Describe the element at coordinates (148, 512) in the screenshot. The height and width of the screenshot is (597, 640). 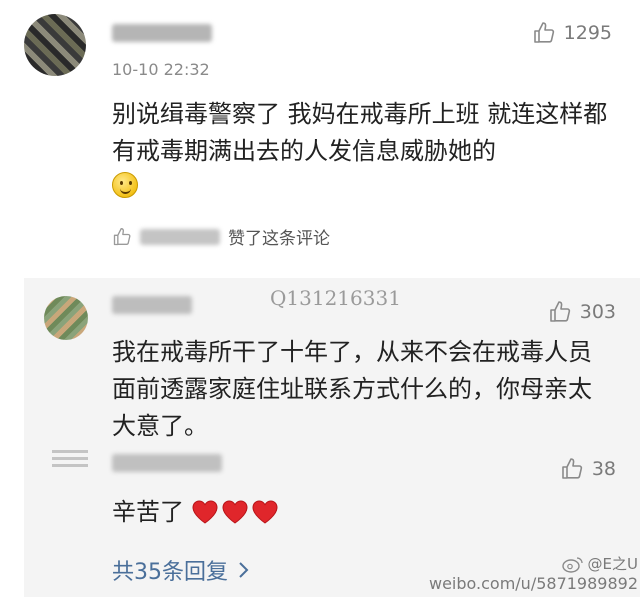
I see `reply-text: 辛苦了` at that location.